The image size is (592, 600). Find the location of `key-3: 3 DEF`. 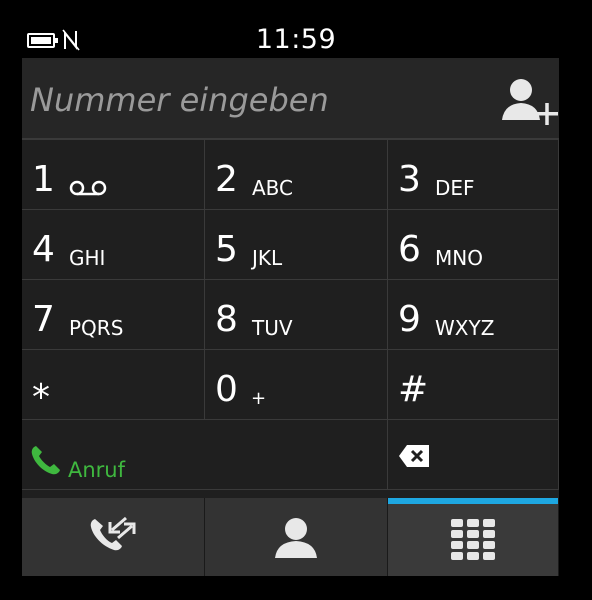

key-3: 3 DEF is located at coordinates (473, 175).